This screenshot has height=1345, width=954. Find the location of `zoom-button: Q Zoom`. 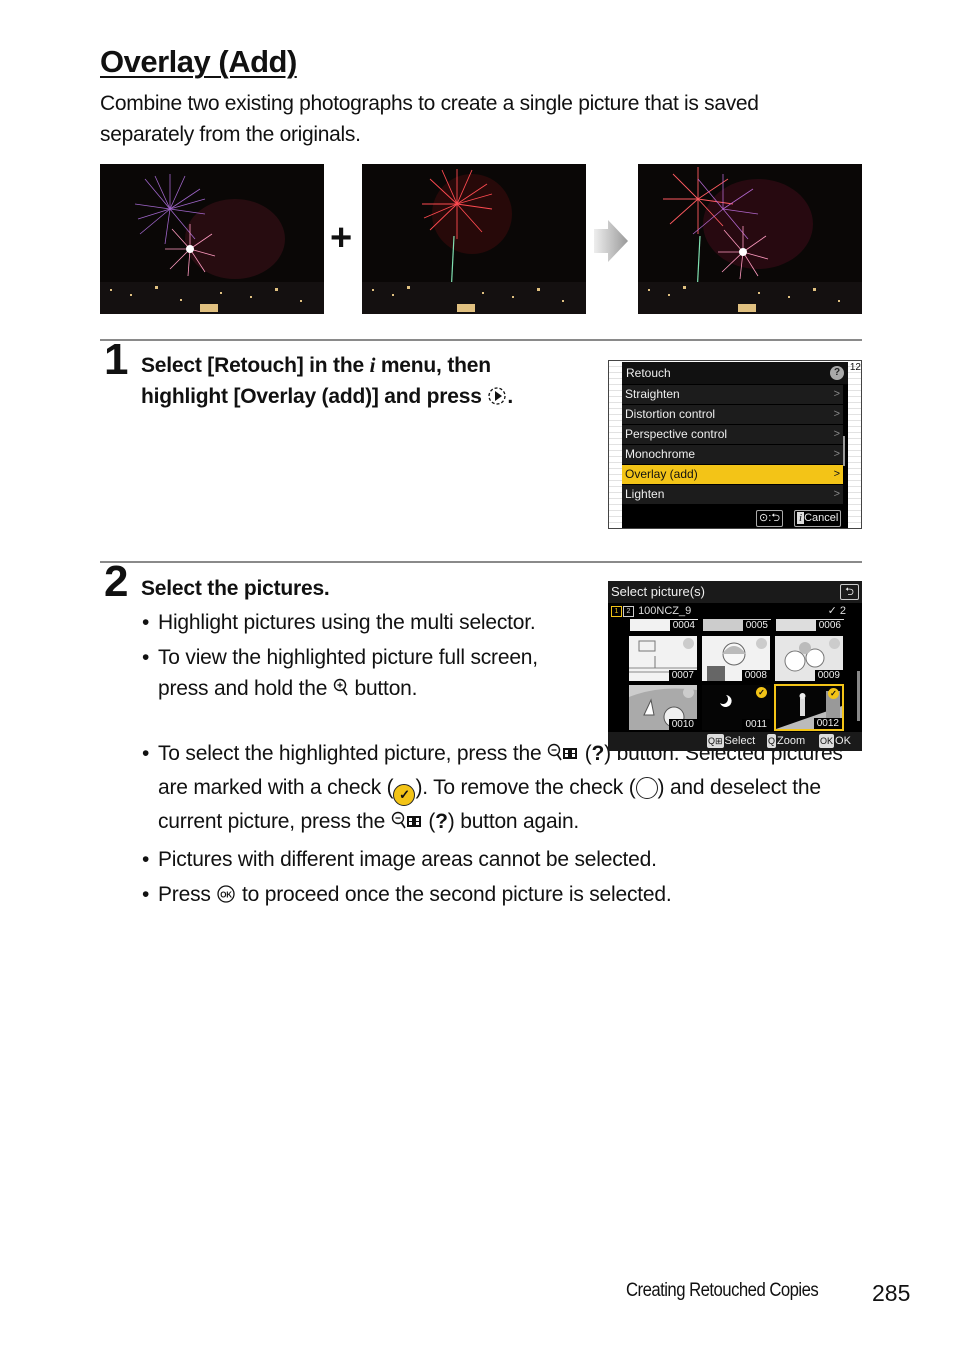

zoom-button: Q Zoom is located at coordinates (786, 741).